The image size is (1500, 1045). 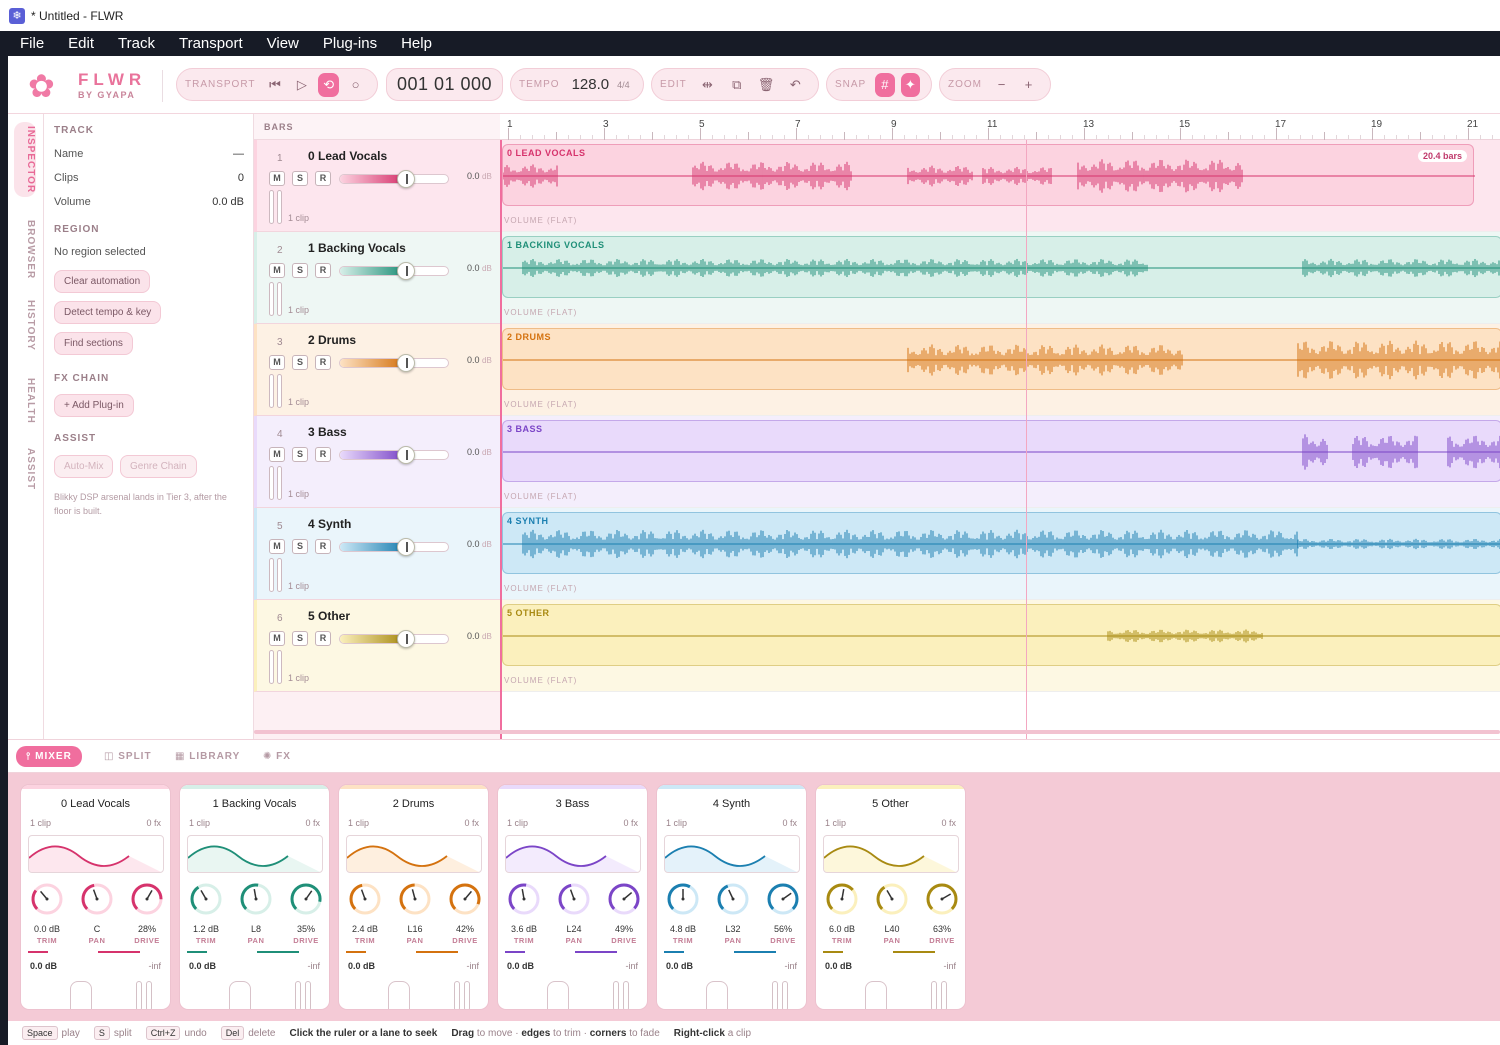 What do you see at coordinates (277, 756) in the screenshot?
I see `tab-fx: ✺ FX` at bounding box center [277, 756].